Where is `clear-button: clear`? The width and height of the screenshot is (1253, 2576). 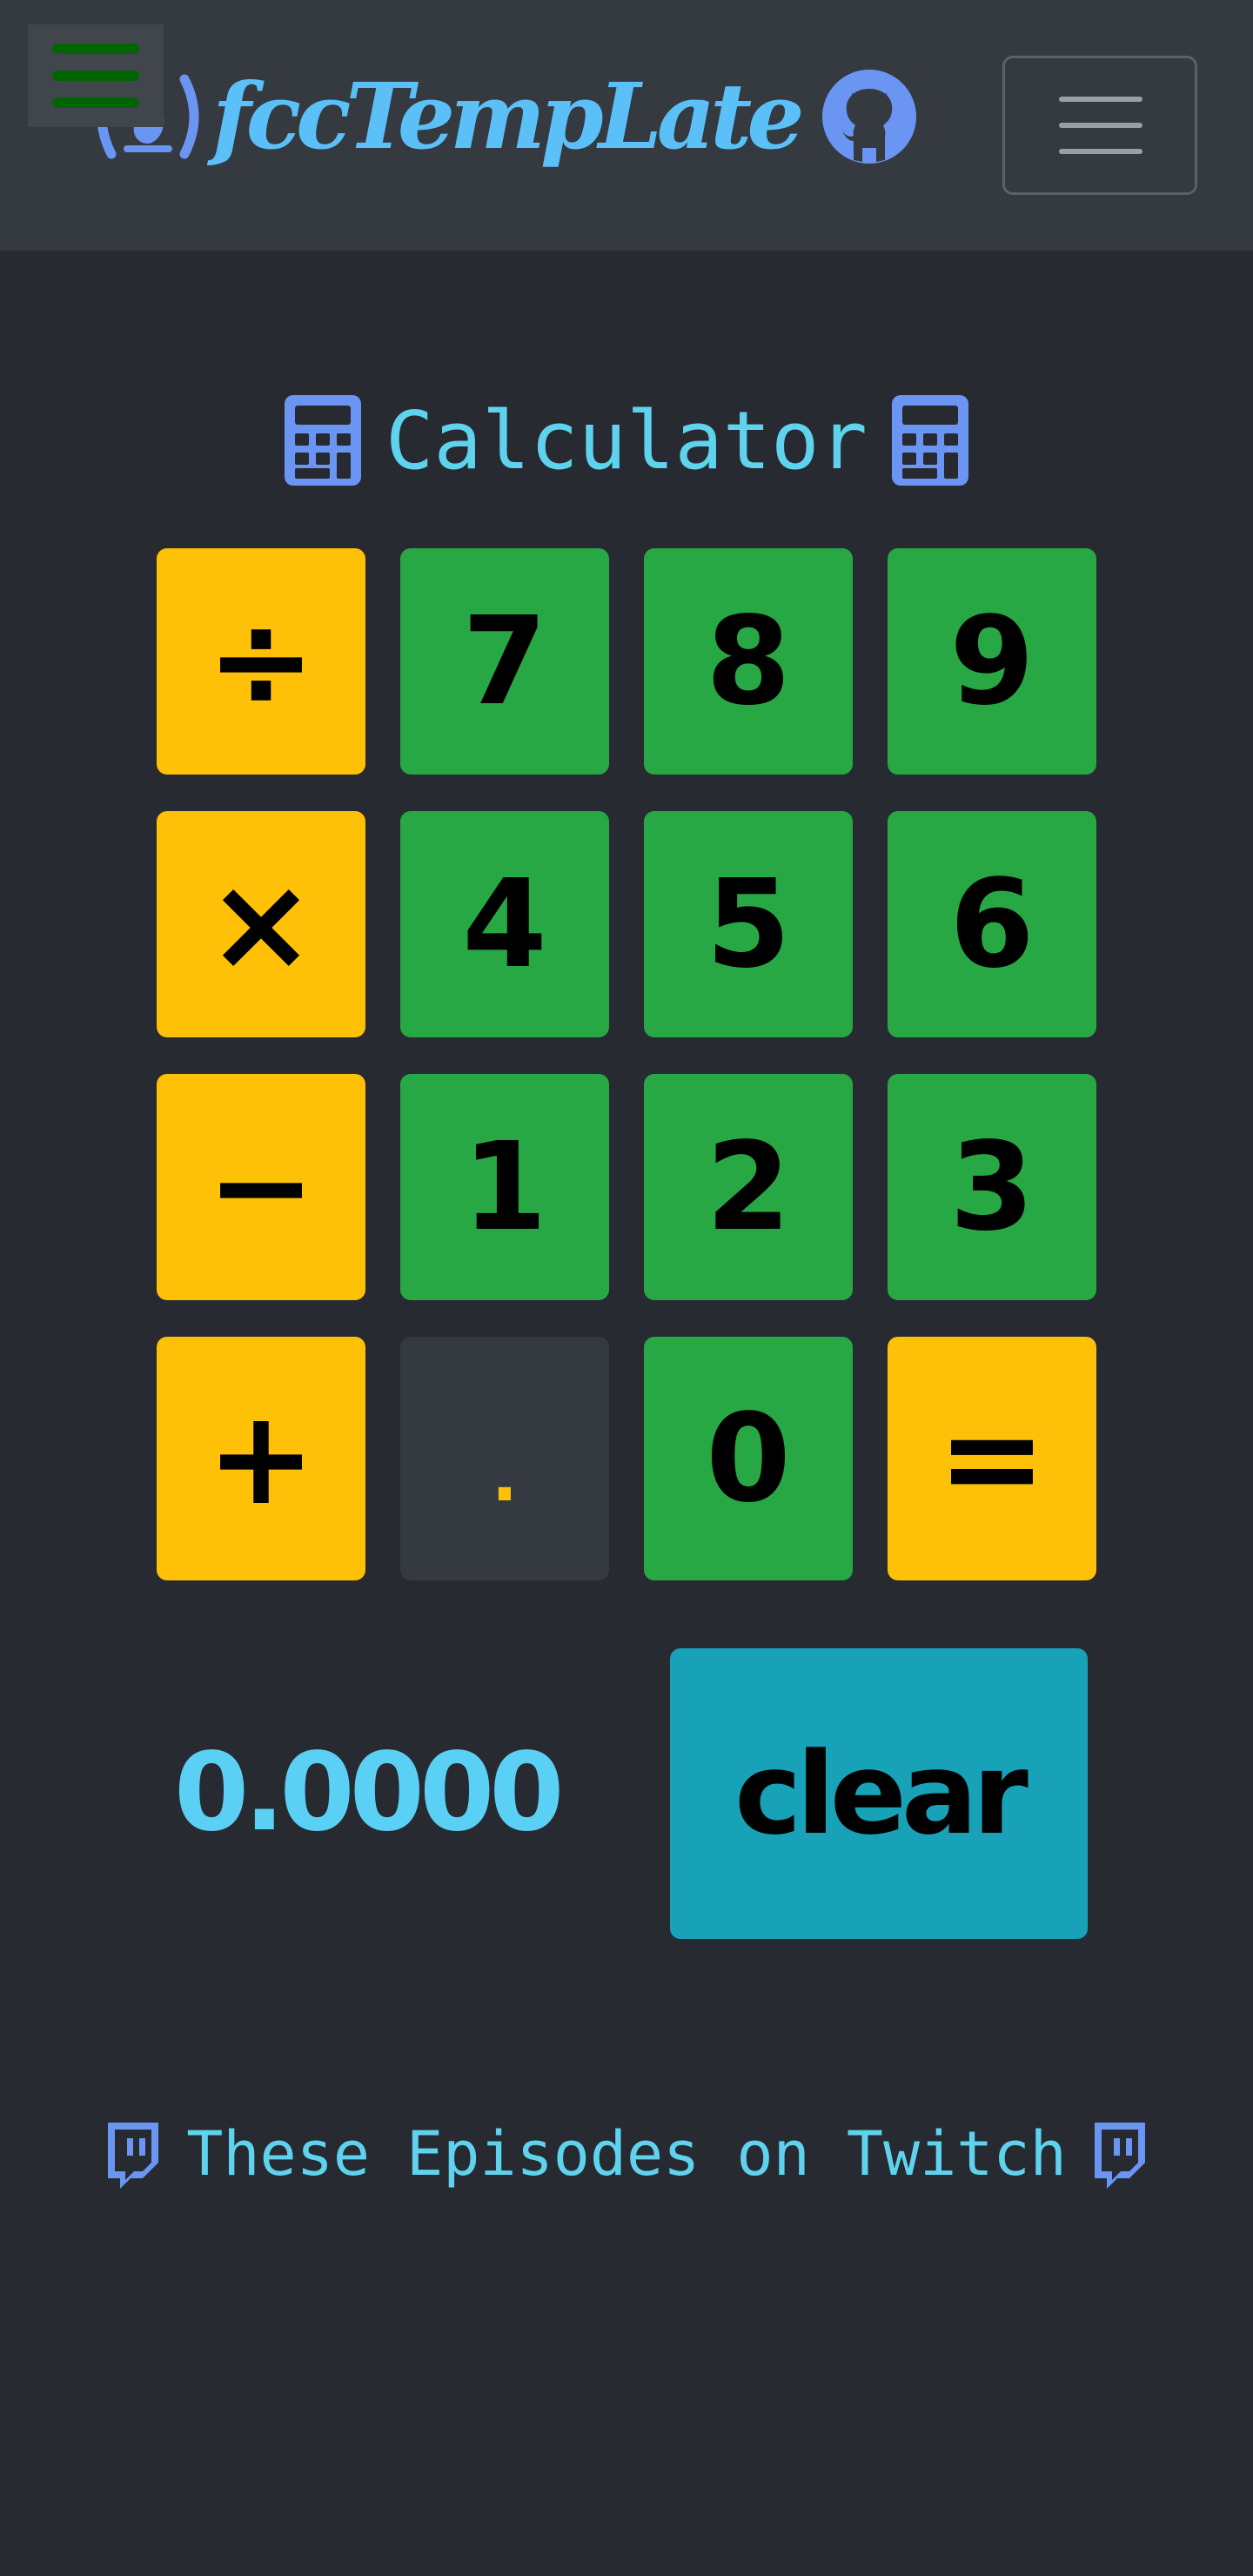
clear-button: clear is located at coordinates (879, 1794).